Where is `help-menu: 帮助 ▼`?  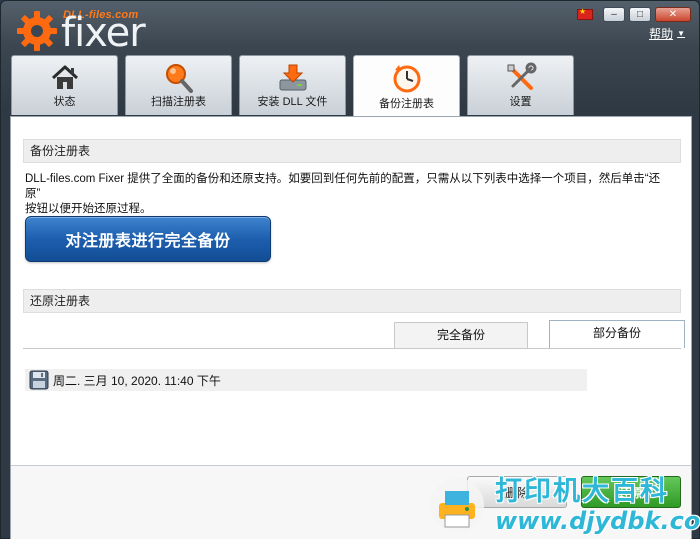
help-menu: 帮助 ▼ is located at coordinates (667, 33).